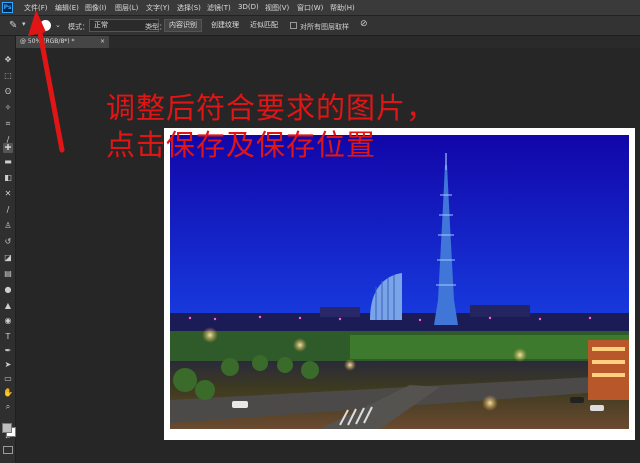 The image size is (640, 463). I want to click on annotation-line-2: 点击保存及保存位置, so click(241, 145).